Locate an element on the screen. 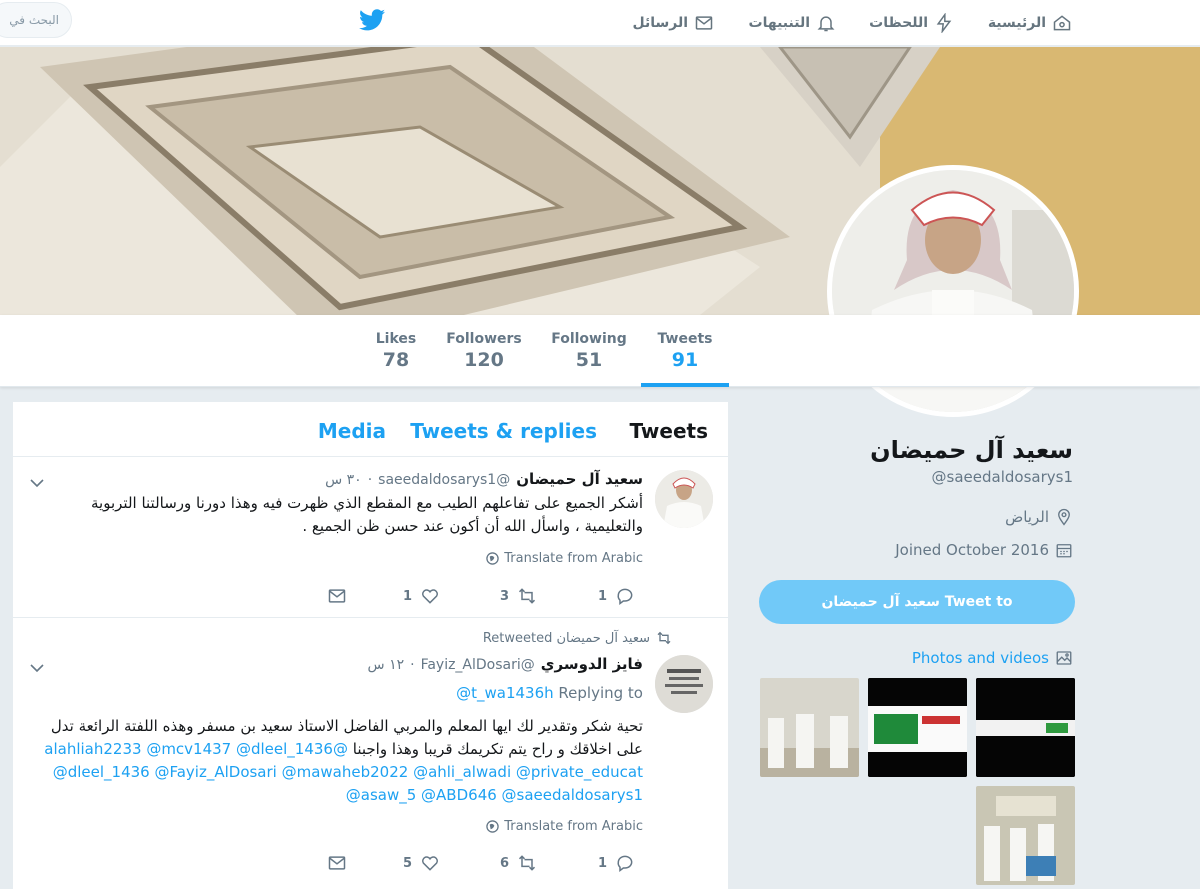 The width and height of the screenshot is (1200, 889). nav-home: الرئيسية is located at coordinates (1030, 23).